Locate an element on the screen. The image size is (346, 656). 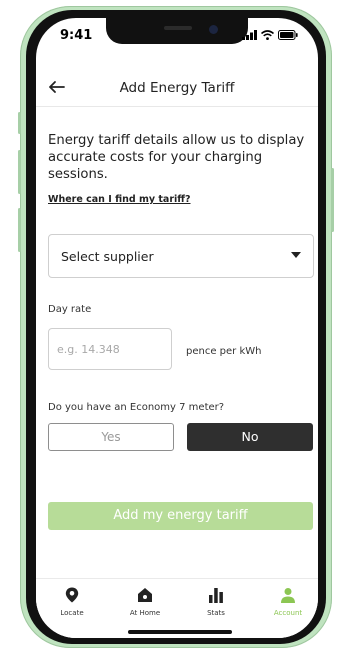
economy7-question: Do you have an Economy 7 meter? is located at coordinates (136, 407).